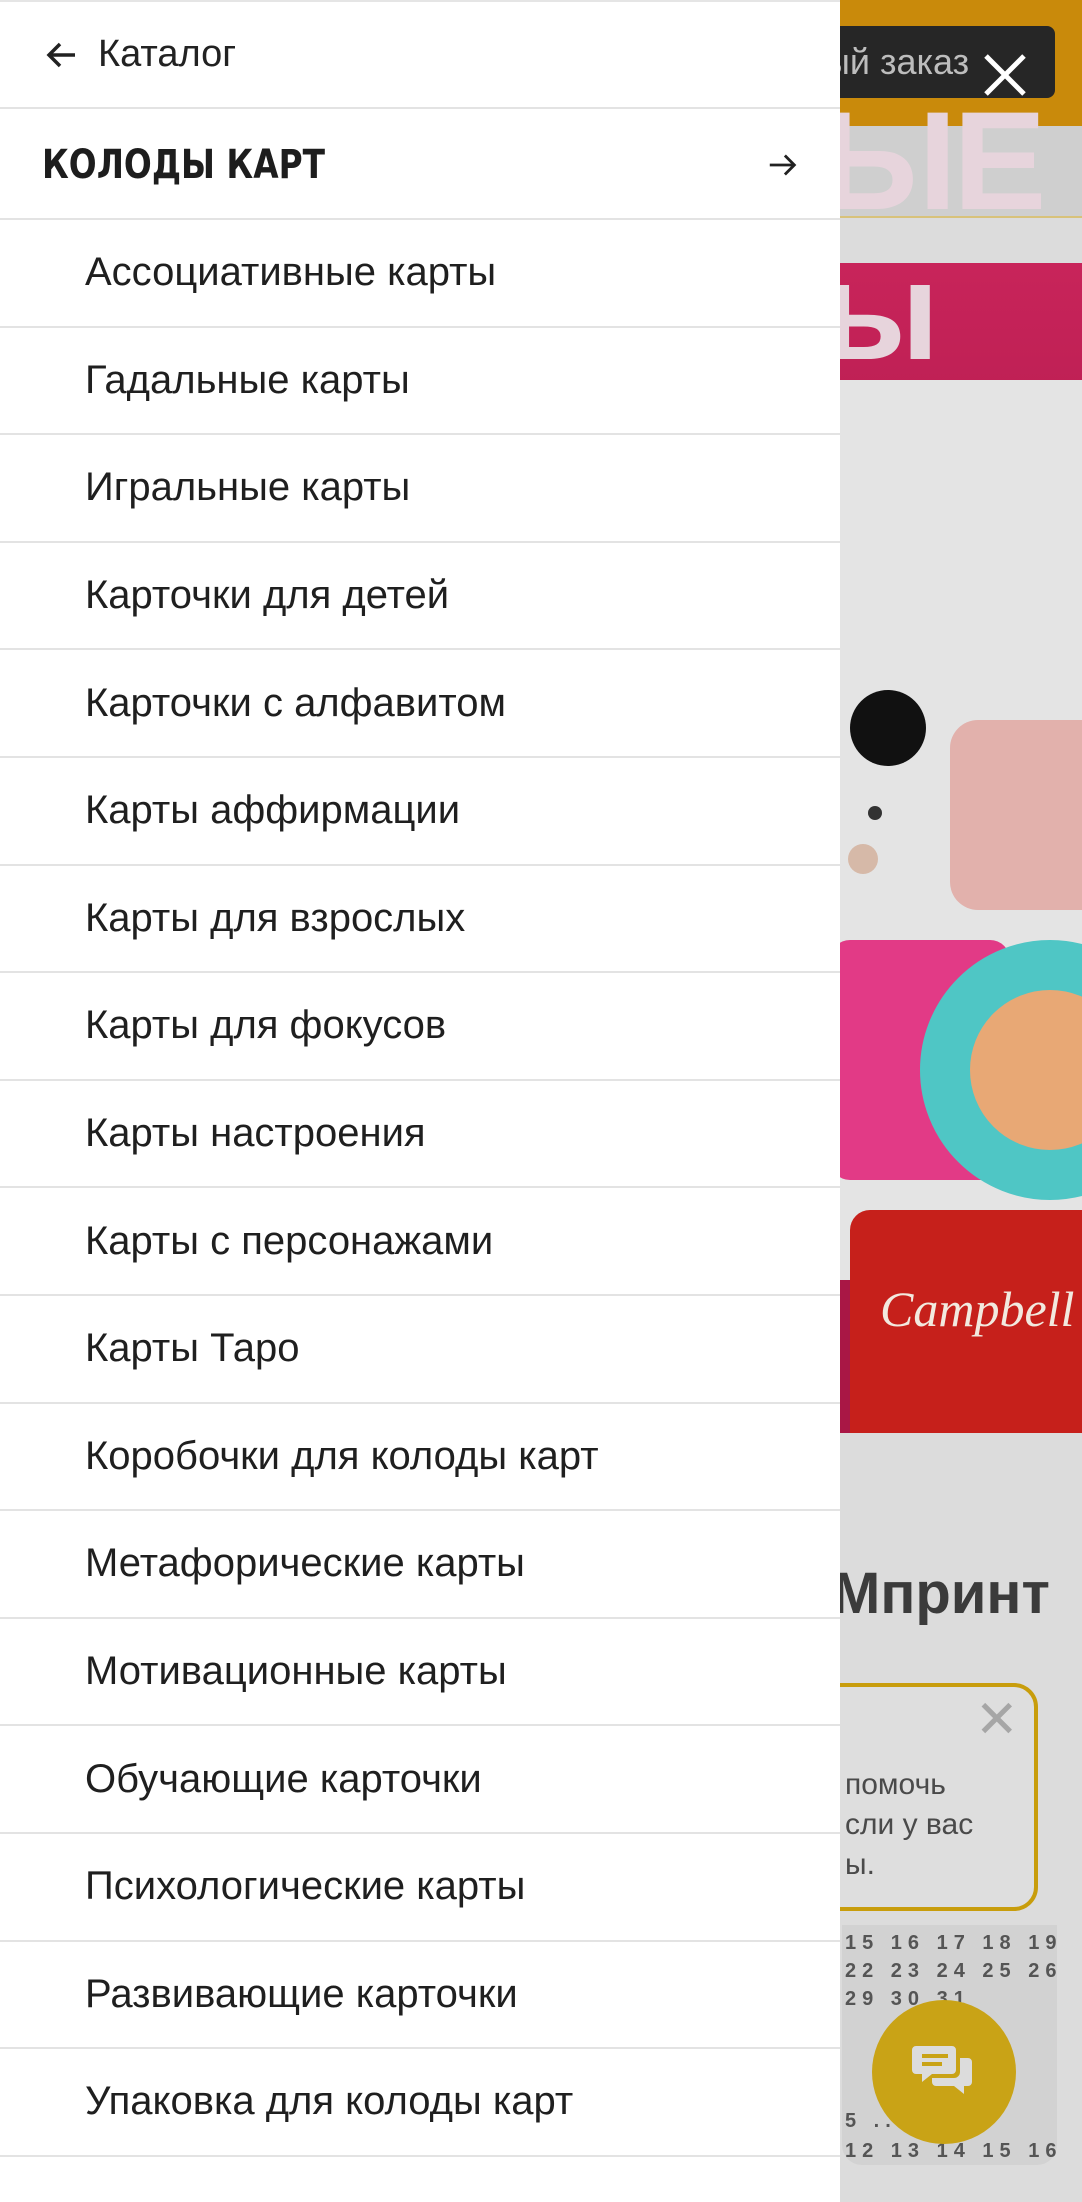  I want to click on banner-headline: ЫЕ, so click(933, 160).